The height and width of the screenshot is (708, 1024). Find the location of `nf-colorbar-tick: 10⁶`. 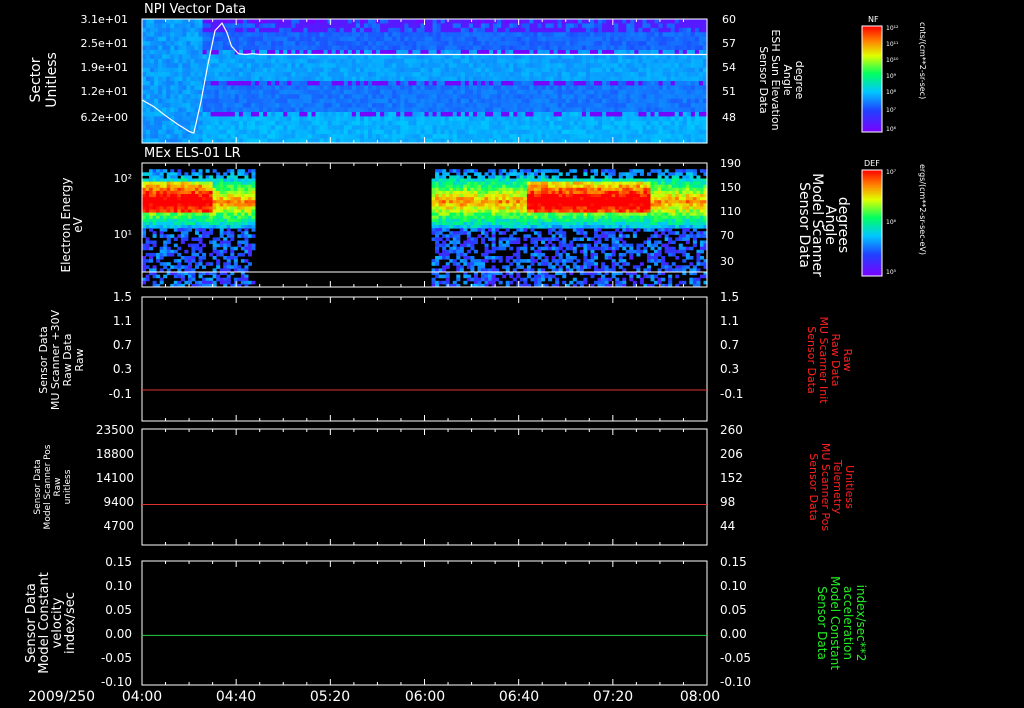

nf-colorbar-tick: 10⁶ is located at coordinates (891, 129).